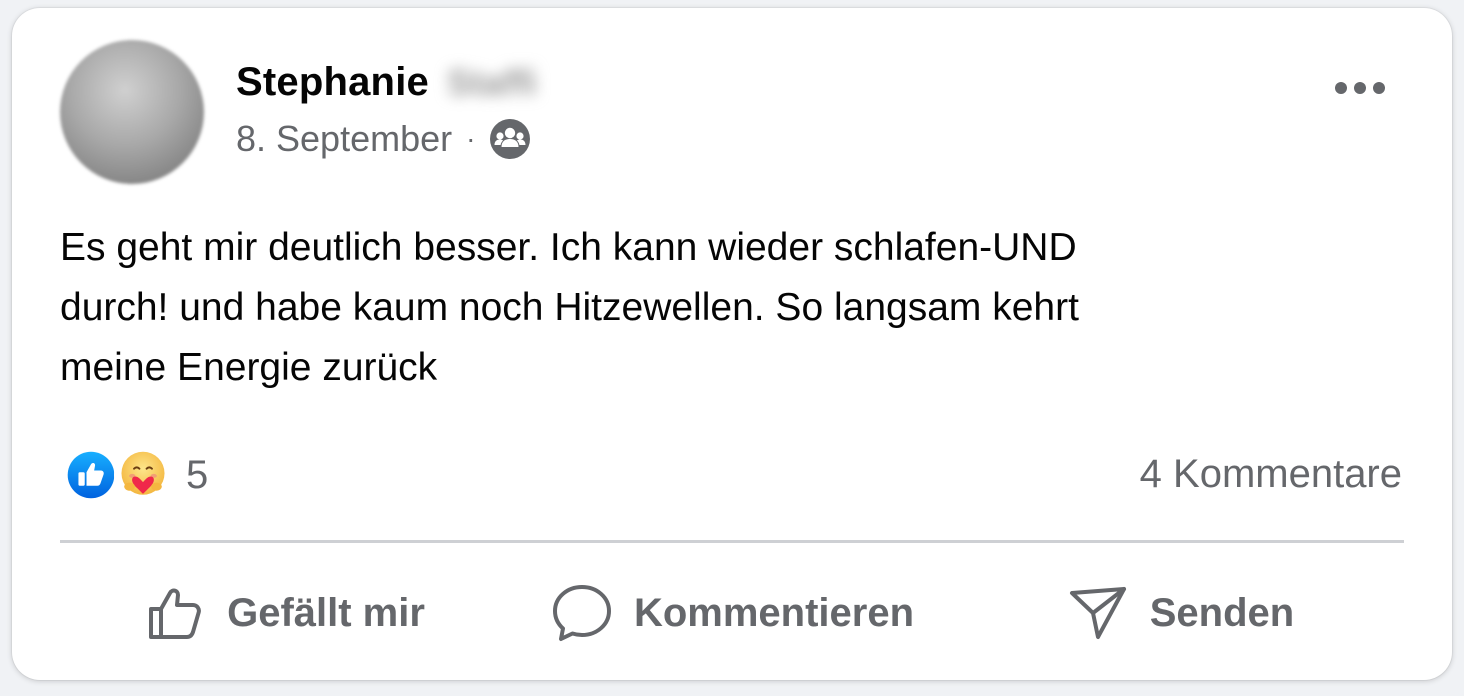 The height and width of the screenshot is (696, 1464). What do you see at coordinates (581, 613) in the screenshot?
I see `comment-bubble-icon` at bounding box center [581, 613].